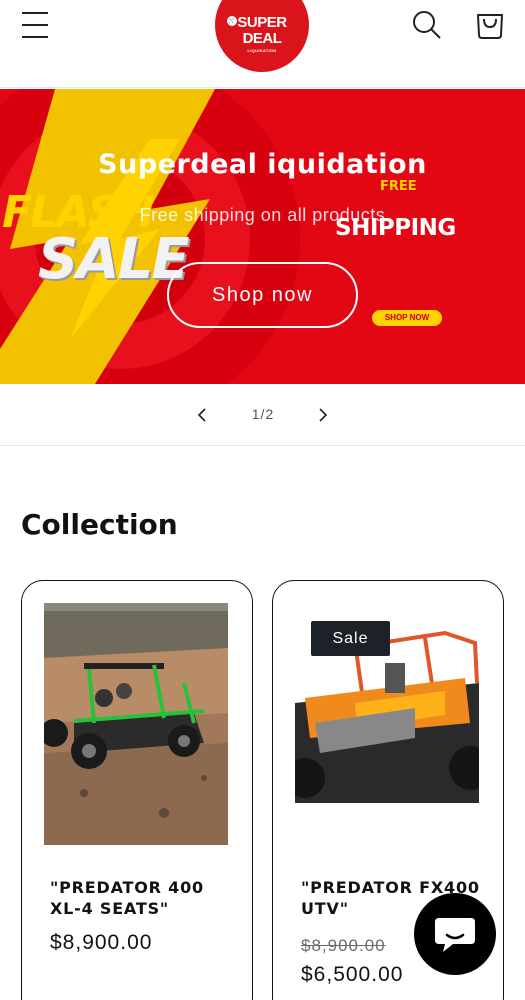 This screenshot has height=1000, width=525. What do you see at coordinates (136, 724) in the screenshot?
I see `product-image` at bounding box center [136, 724].